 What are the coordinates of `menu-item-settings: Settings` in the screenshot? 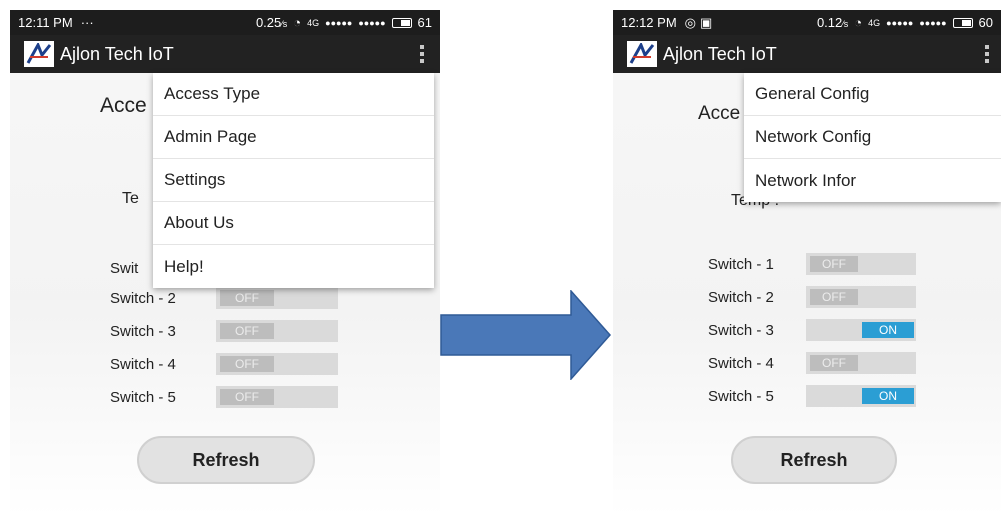 It's located at (293, 180).